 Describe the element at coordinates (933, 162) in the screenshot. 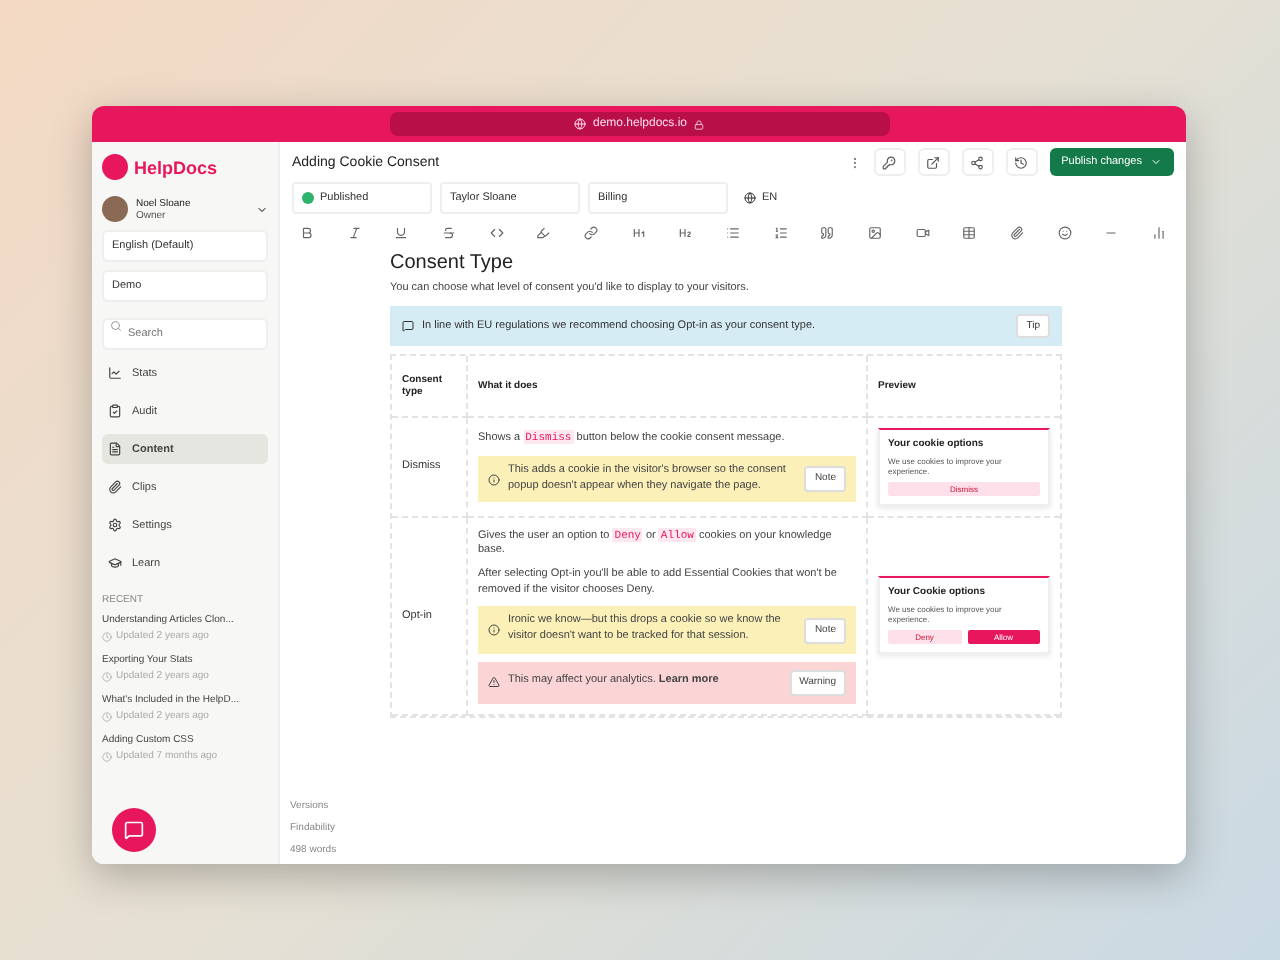

I see `external-link-icon` at that location.